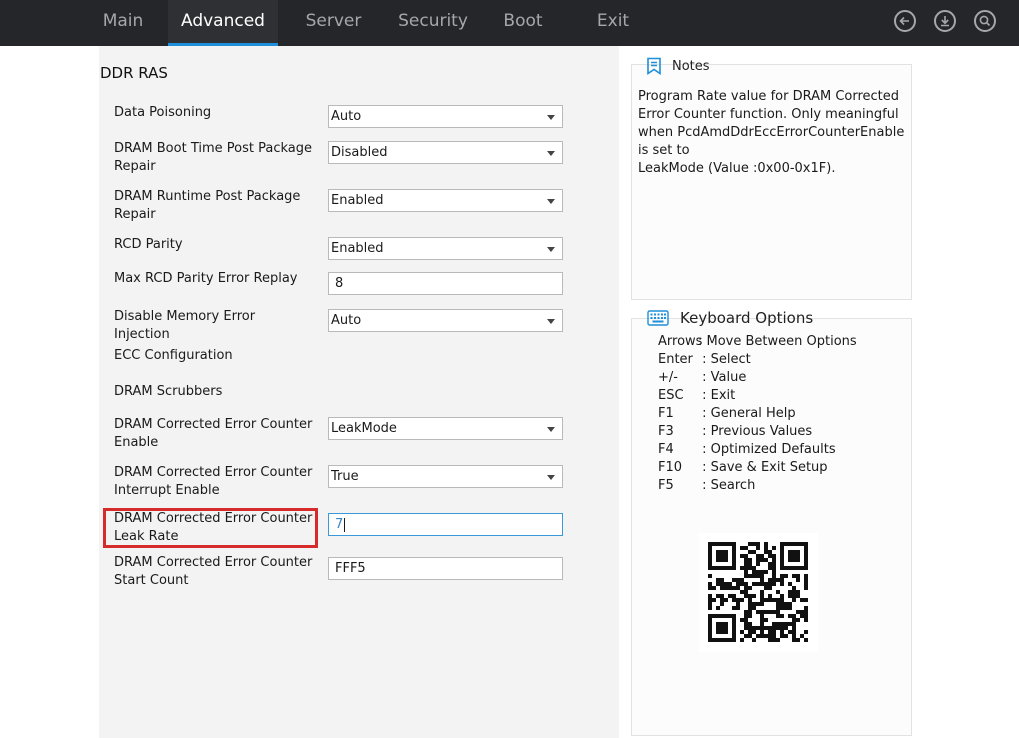 The height and width of the screenshot is (738, 1019). What do you see at coordinates (691, 66) in the screenshot?
I see `notes-title: Notes` at bounding box center [691, 66].